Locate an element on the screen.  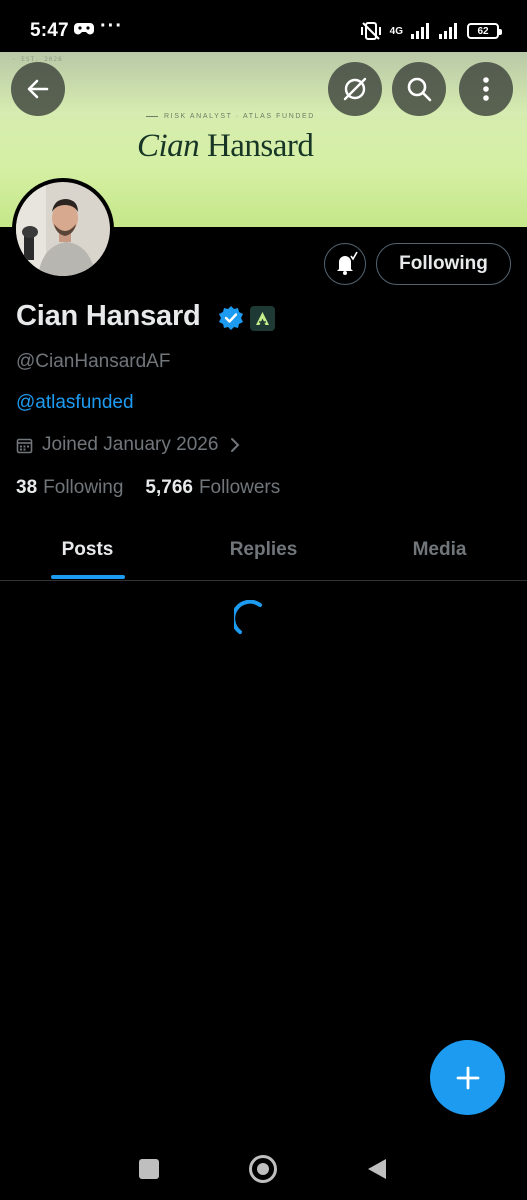
active-tab-indicator is located at coordinates (88, 577).